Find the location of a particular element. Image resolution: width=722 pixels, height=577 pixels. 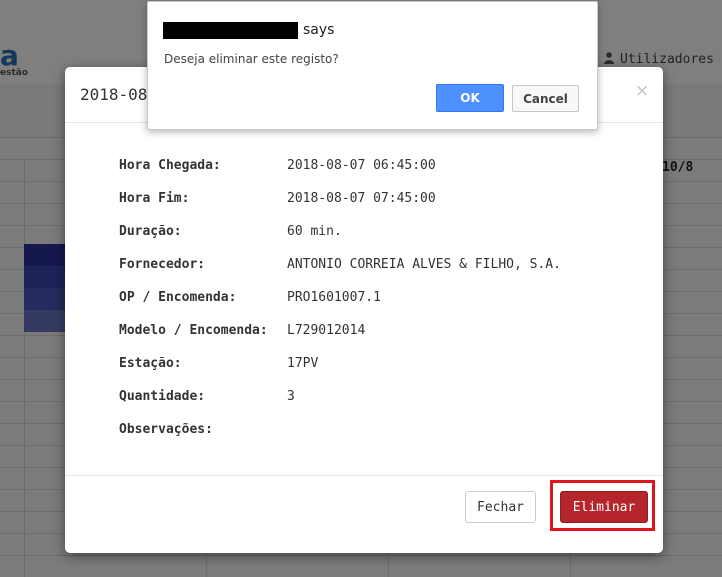

detail-row: OP / Encomenda: PRO1601007.1 is located at coordinates (379, 303).